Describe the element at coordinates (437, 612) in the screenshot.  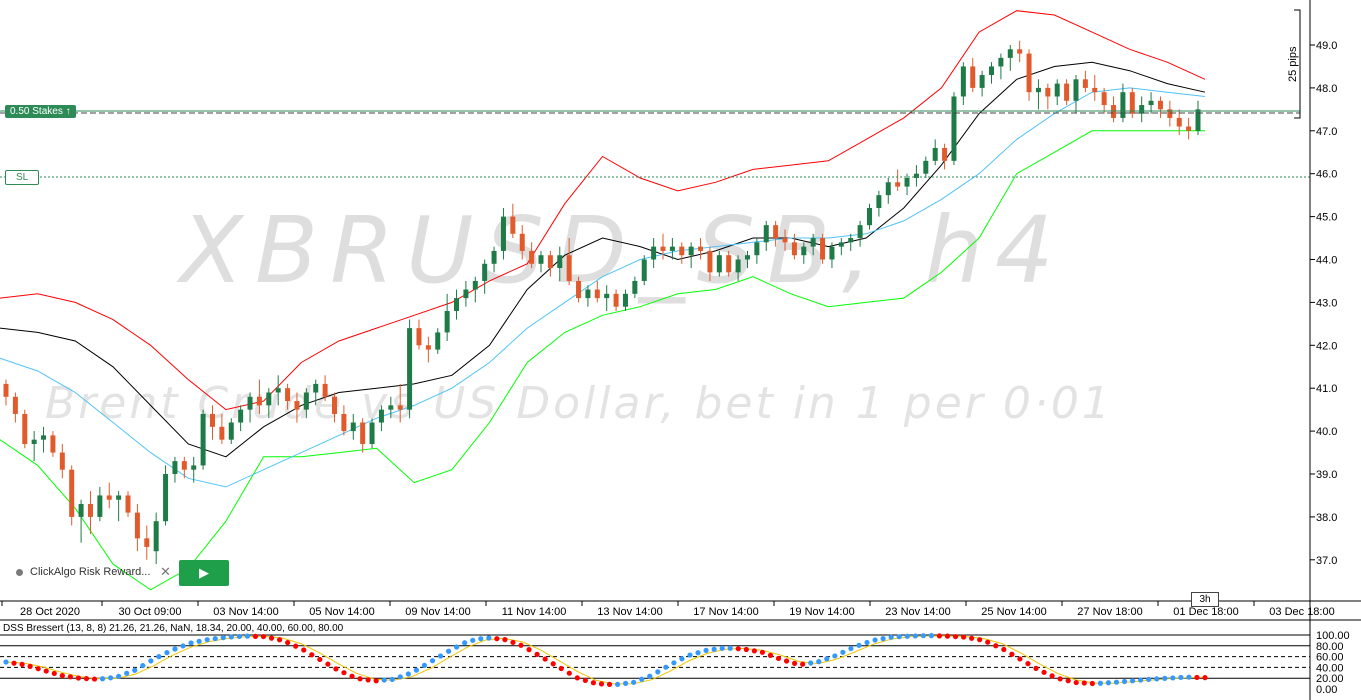
I see `time-tick-label: 09 Nov 14:00` at that location.